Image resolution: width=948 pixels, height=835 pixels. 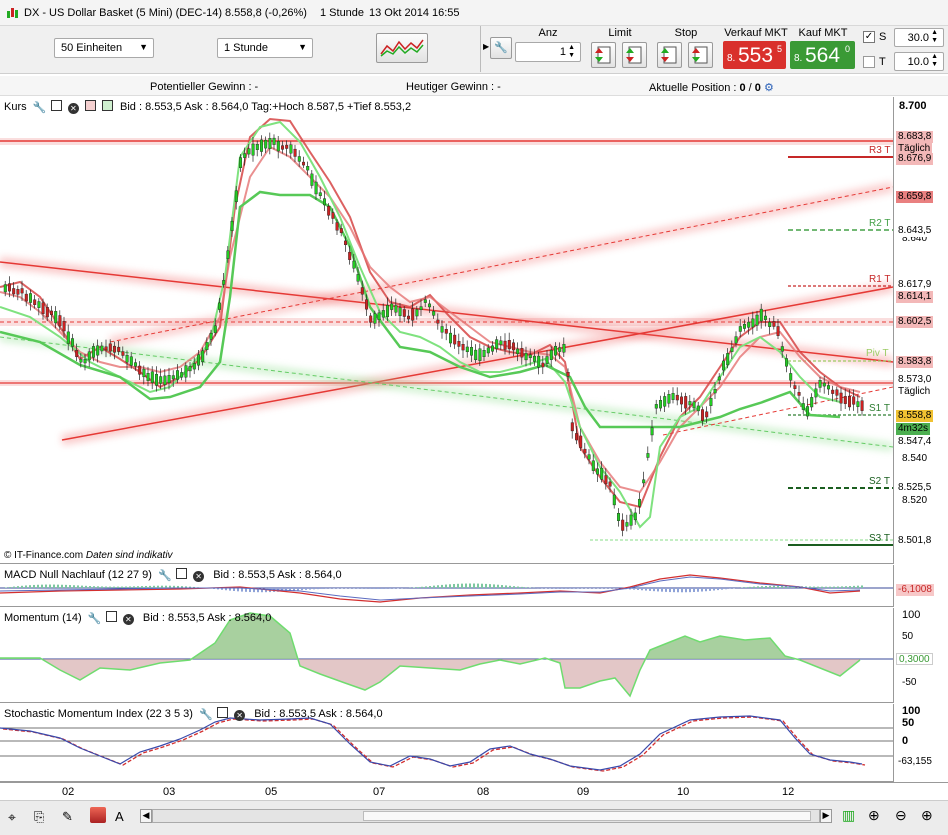 What do you see at coordinates (669, 55) in the screenshot?
I see `stop-buy-button` at bounding box center [669, 55].